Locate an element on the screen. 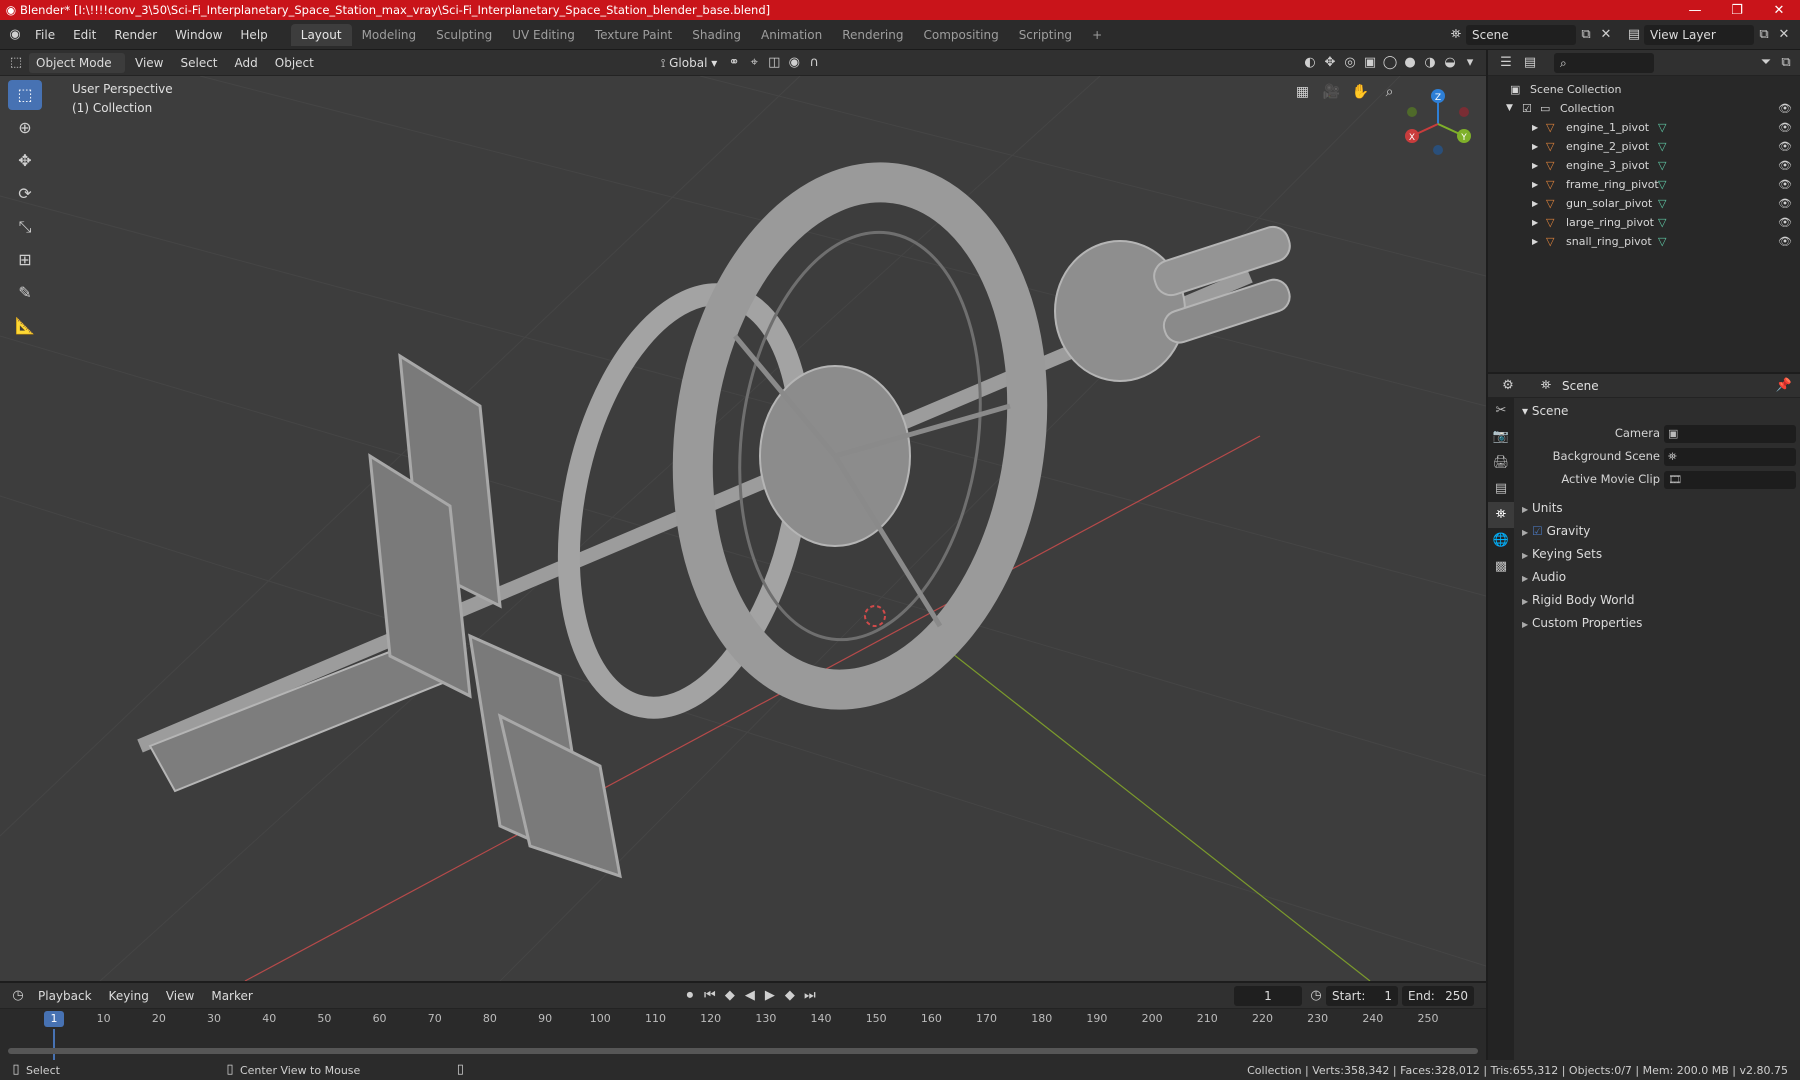 The height and width of the screenshot is (1080, 1800). tab-layout: Layout is located at coordinates (321, 34).